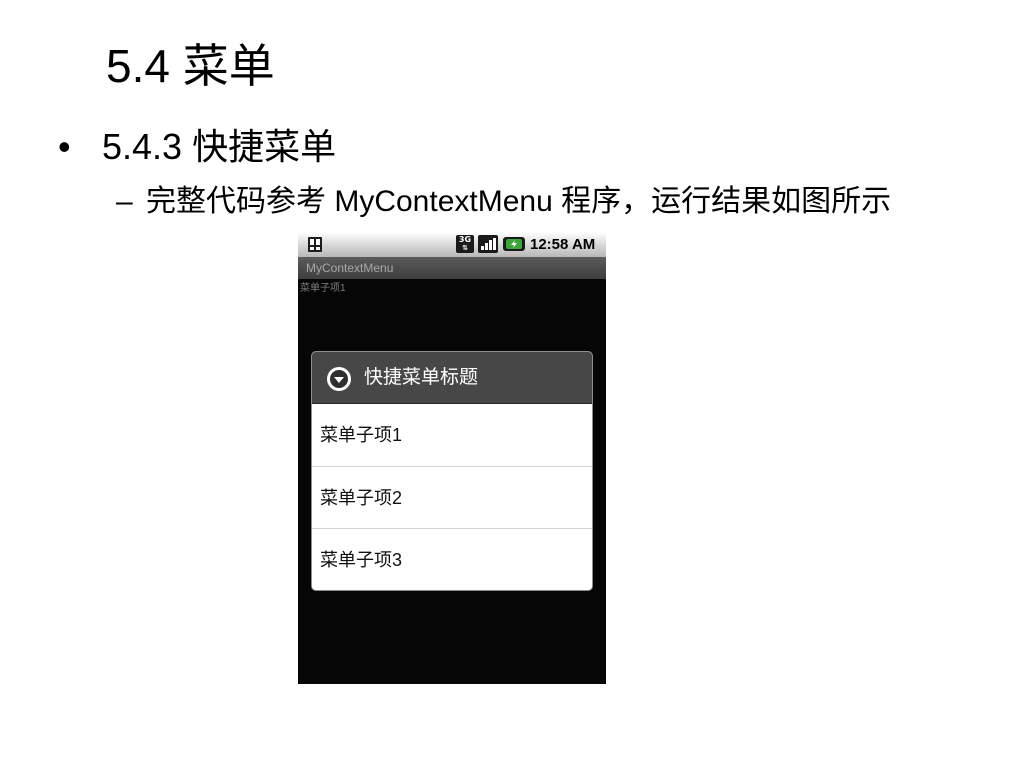 The width and height of the screenshot is (1024, 768). What do you see at coordinates (452, 244) in the screenshot?
I see `status-bar: 3G ⇅ 12:58 AM` at bounding box center [452, 244].